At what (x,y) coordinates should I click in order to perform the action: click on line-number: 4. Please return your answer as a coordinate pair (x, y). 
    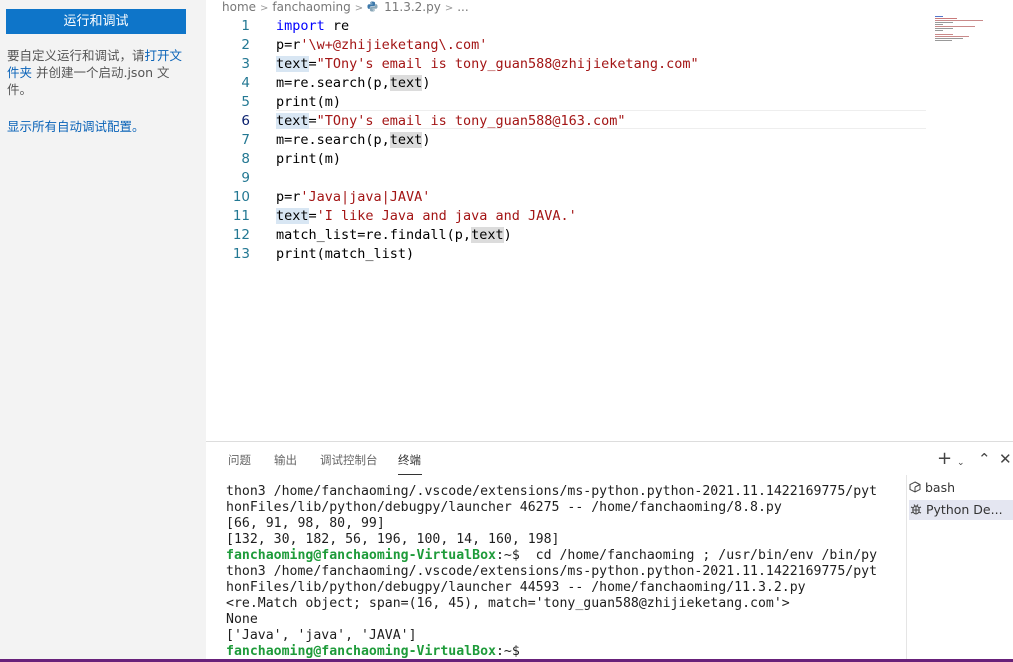
    Looking at the image, I should click on (245, 83).